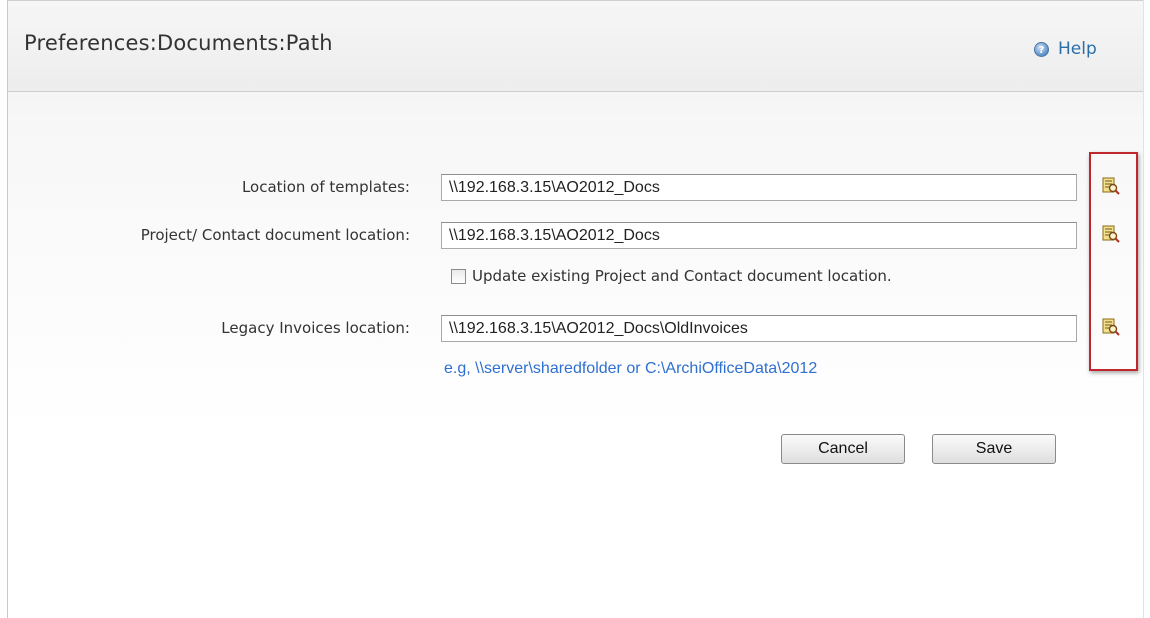 The width and height of the screenshot is (1150, 618). What do you see at coordinates (843, 449) in the screenshot?
I see `cancel-button: Cancel` at bounding box center [843, 449].